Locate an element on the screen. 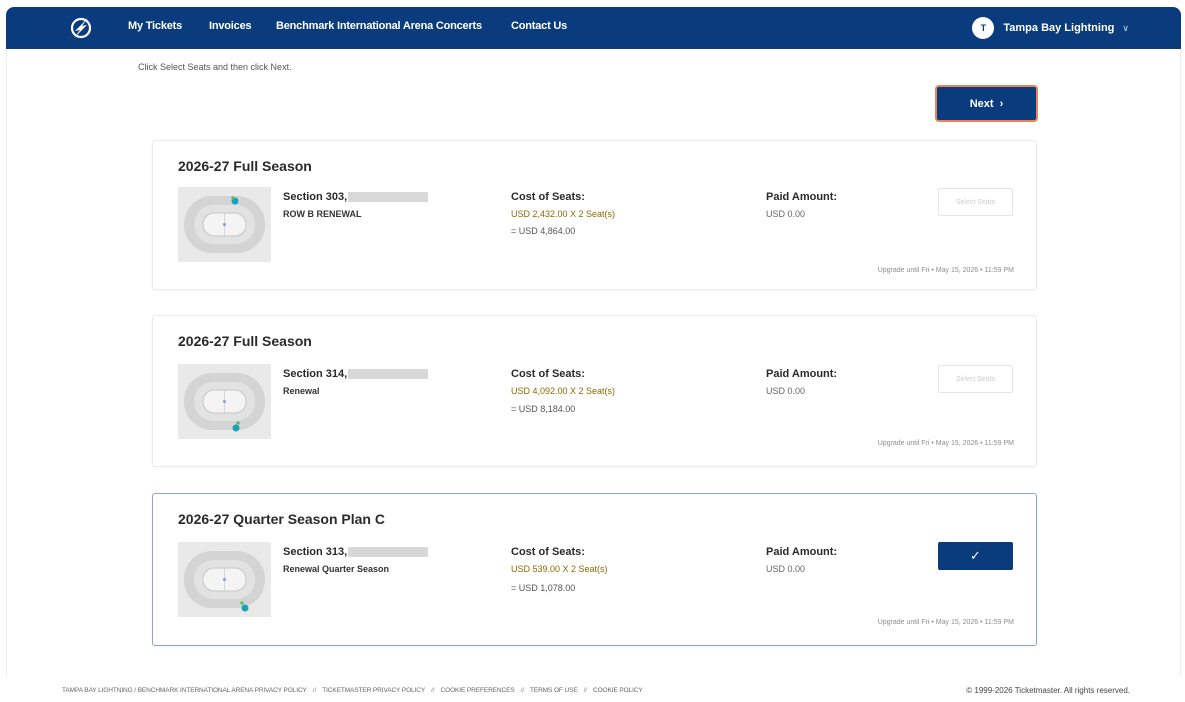 The width and height of the screenshot is (1185, 702). next-button-label: Next is located at coordinates (981, 103).